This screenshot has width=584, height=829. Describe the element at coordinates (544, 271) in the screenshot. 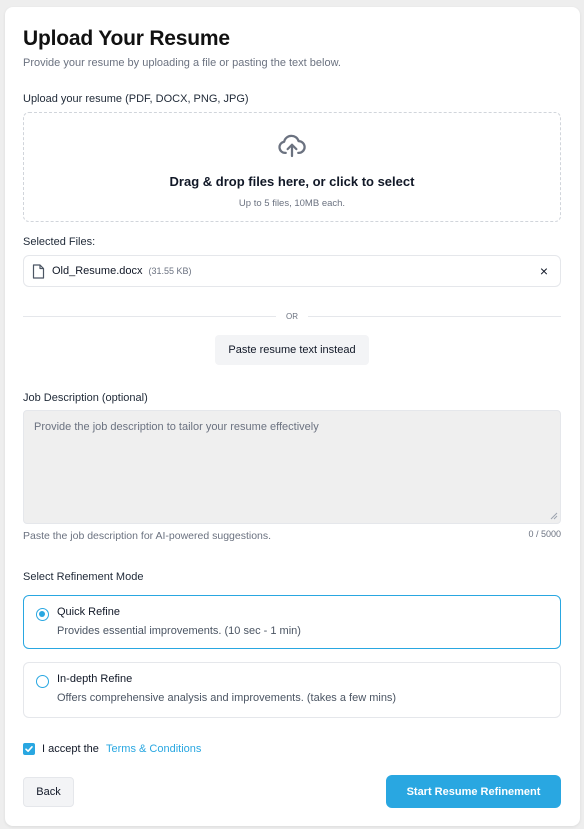

I see `remove-file-button: ×` at that location.